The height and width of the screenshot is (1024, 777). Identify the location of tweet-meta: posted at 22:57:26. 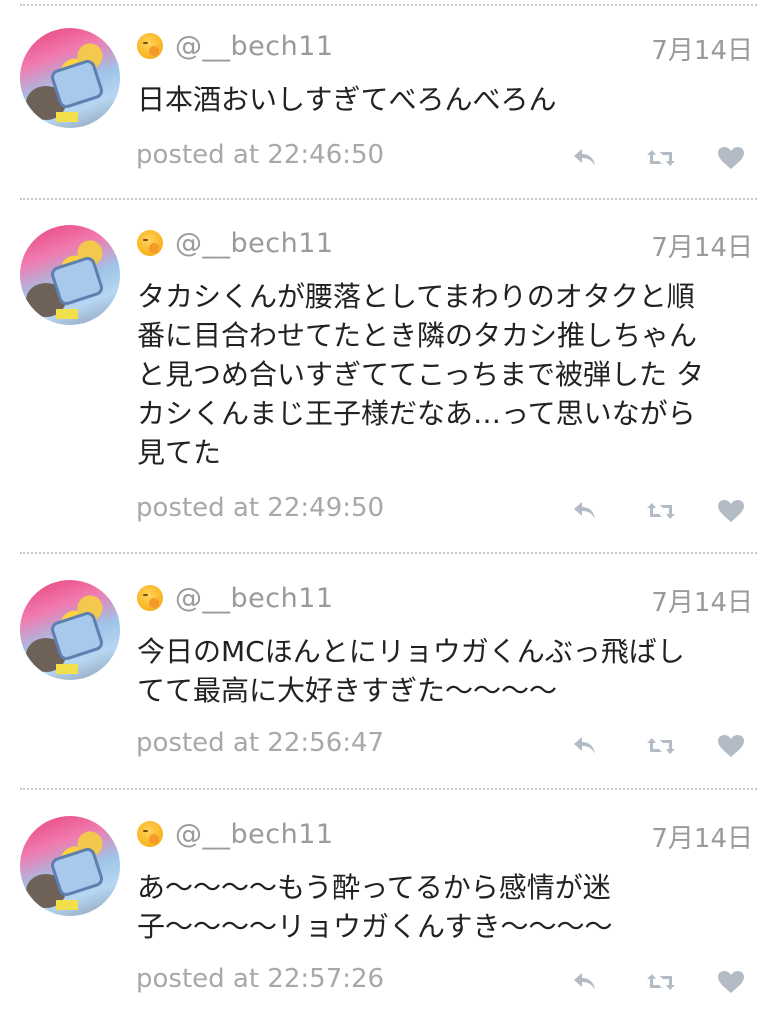
(388, 982).